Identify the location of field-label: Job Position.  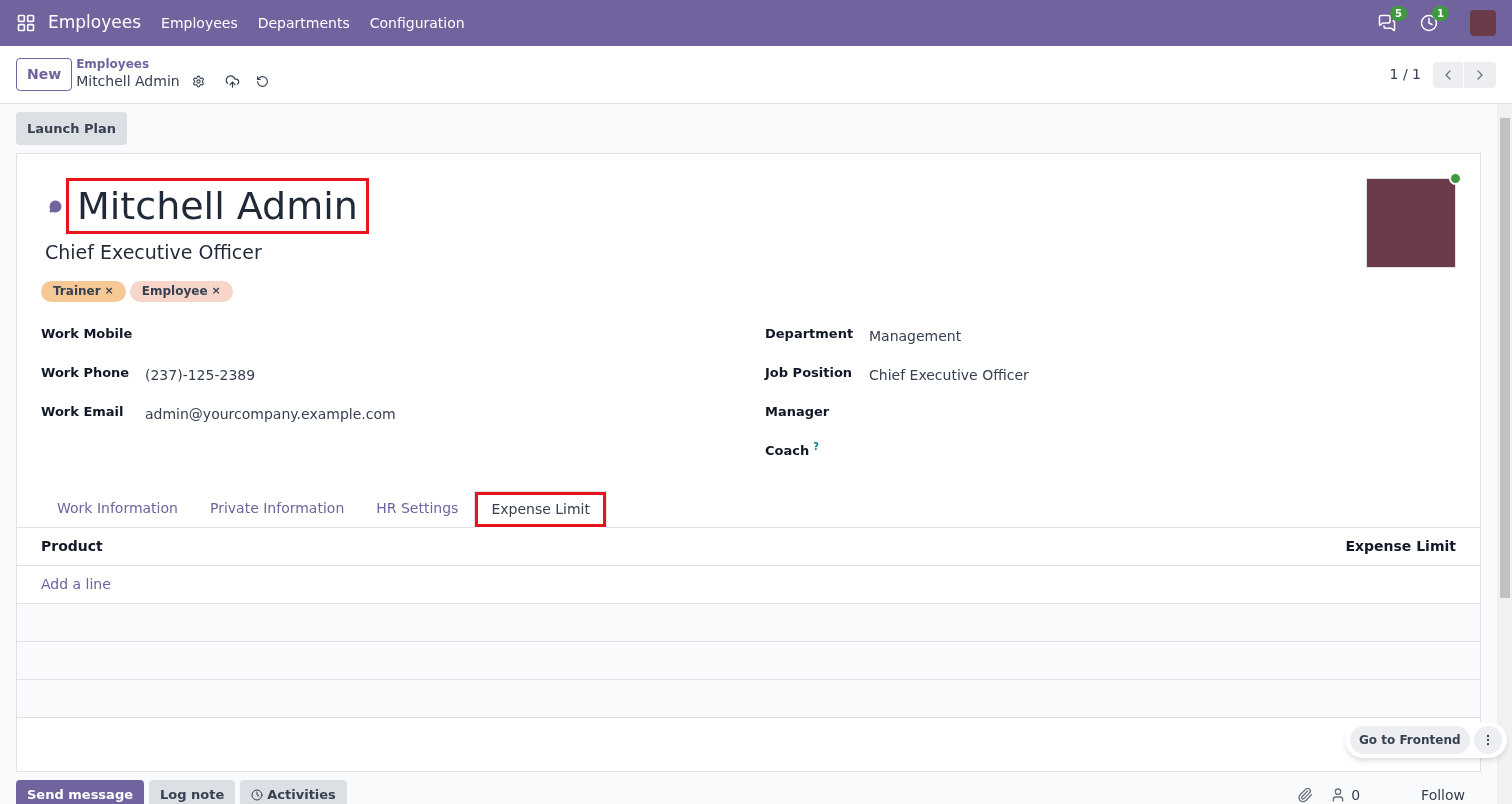
(809, 372).